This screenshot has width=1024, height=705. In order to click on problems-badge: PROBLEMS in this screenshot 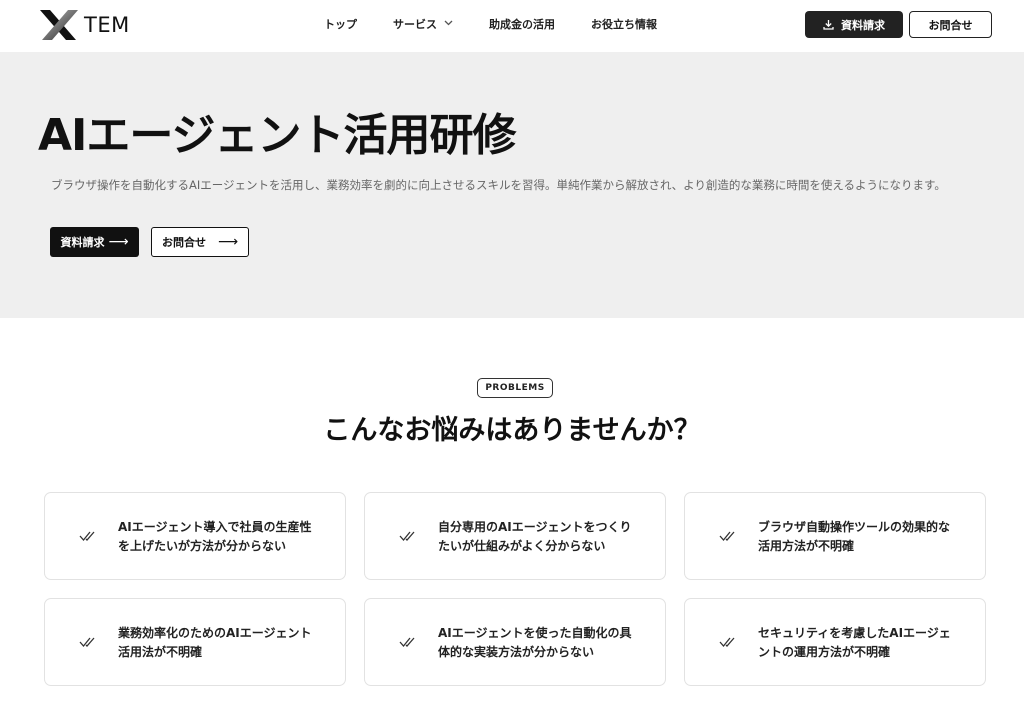, I will do `click(515, 388)`.